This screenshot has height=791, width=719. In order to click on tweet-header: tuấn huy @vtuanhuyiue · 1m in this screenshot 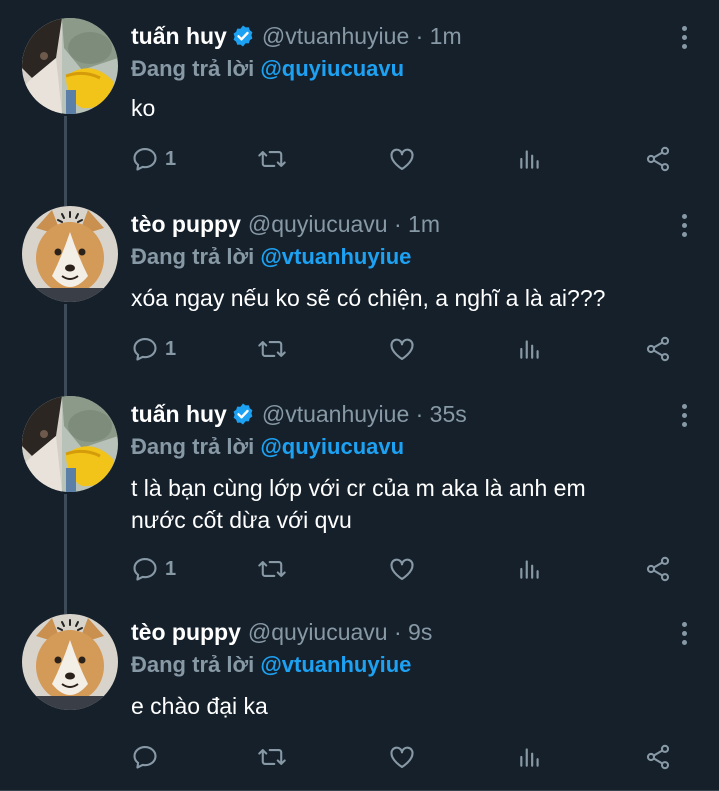, I will do `click(296, 36)`.